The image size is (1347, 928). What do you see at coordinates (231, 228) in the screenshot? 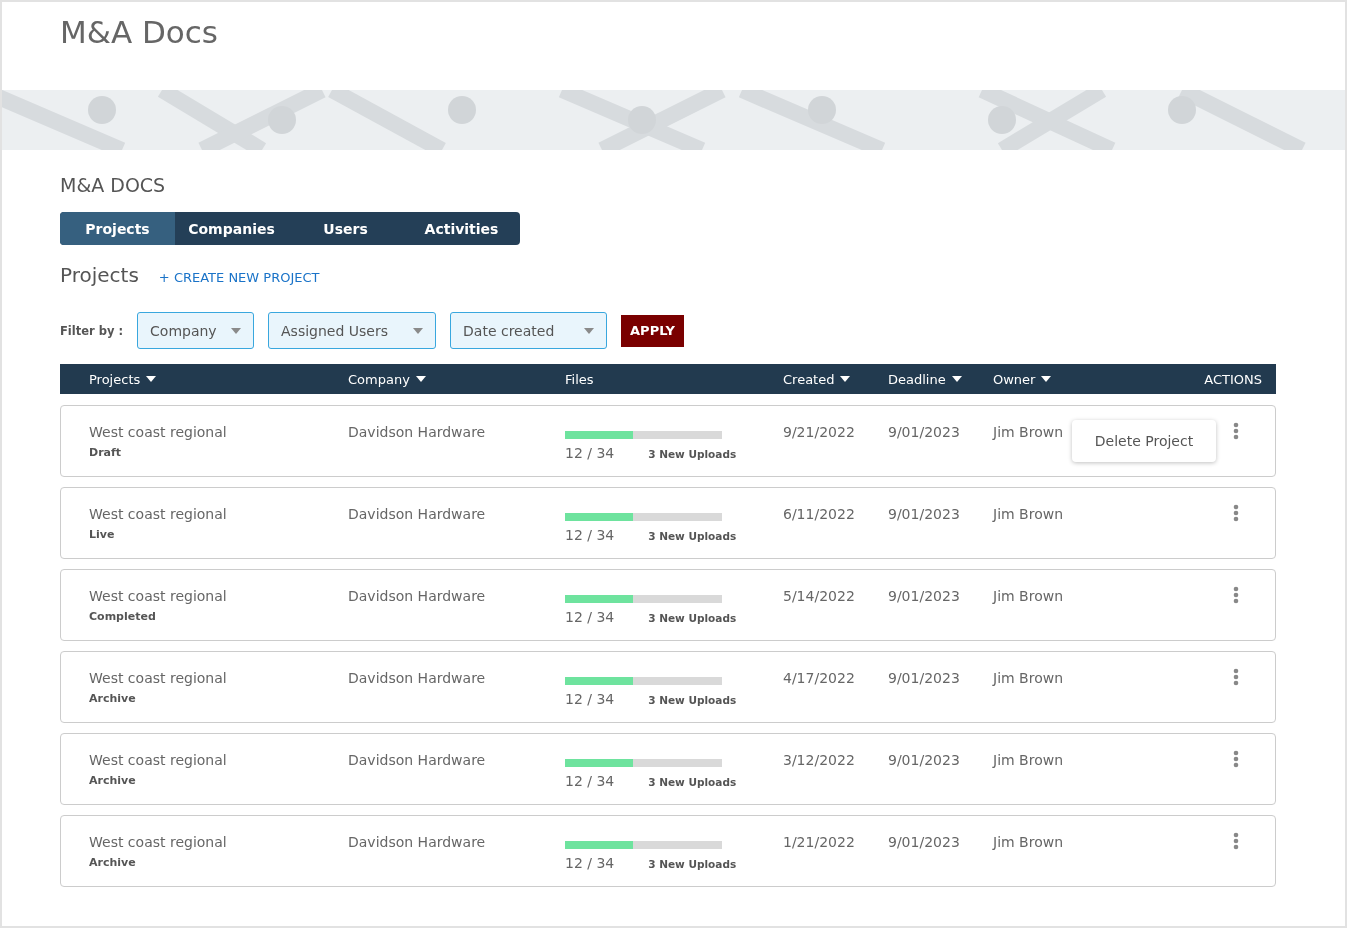
I see `tab: Companies` at bounding box center [231, 228].